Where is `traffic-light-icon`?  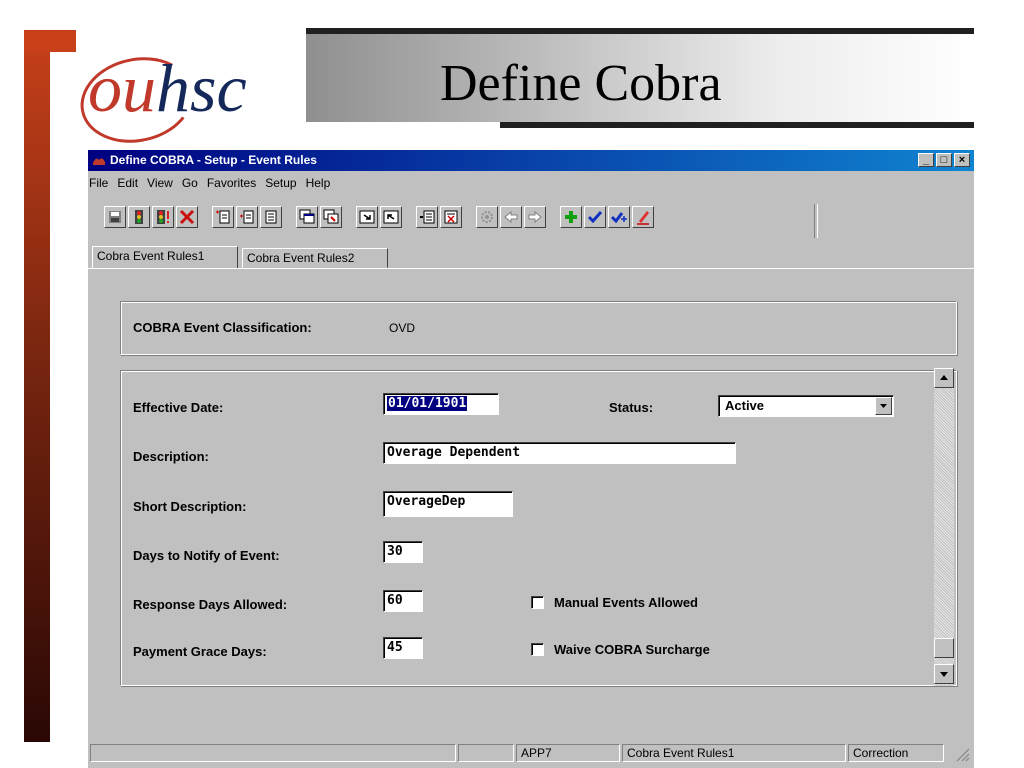
traffic-light-icon is located at coordinates (139, 217).